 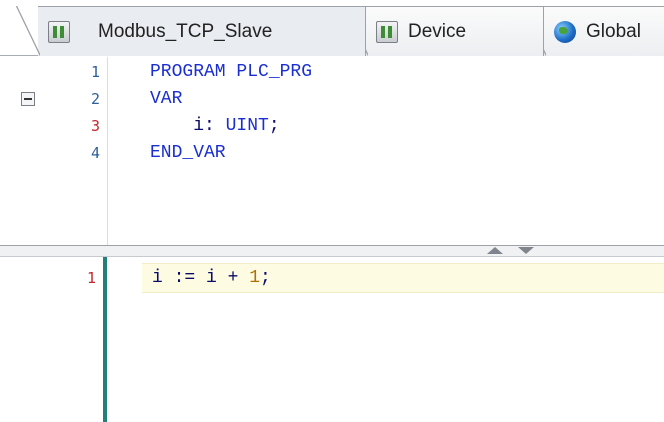 I want to click on code-line: 4 END_VAR, so click(x=332, y=153).